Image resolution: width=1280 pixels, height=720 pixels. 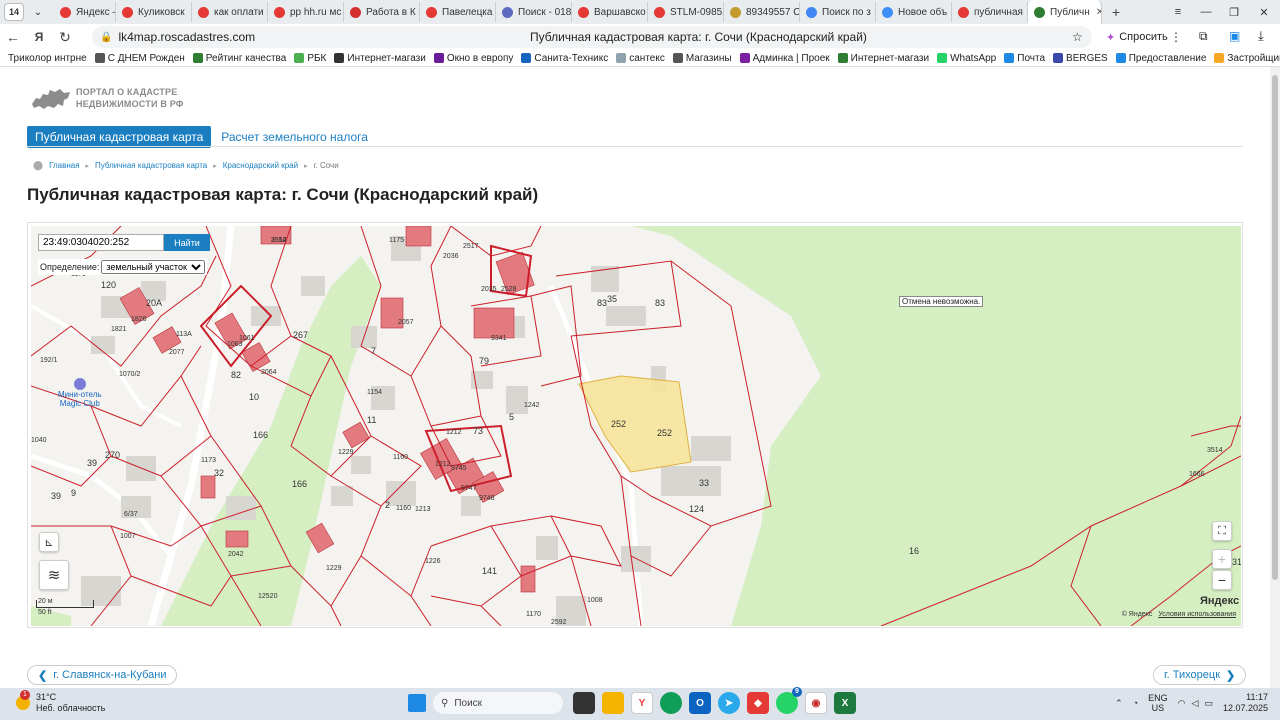 I want to click on wifi-icon: ◠, so click(x=1182, y=703).